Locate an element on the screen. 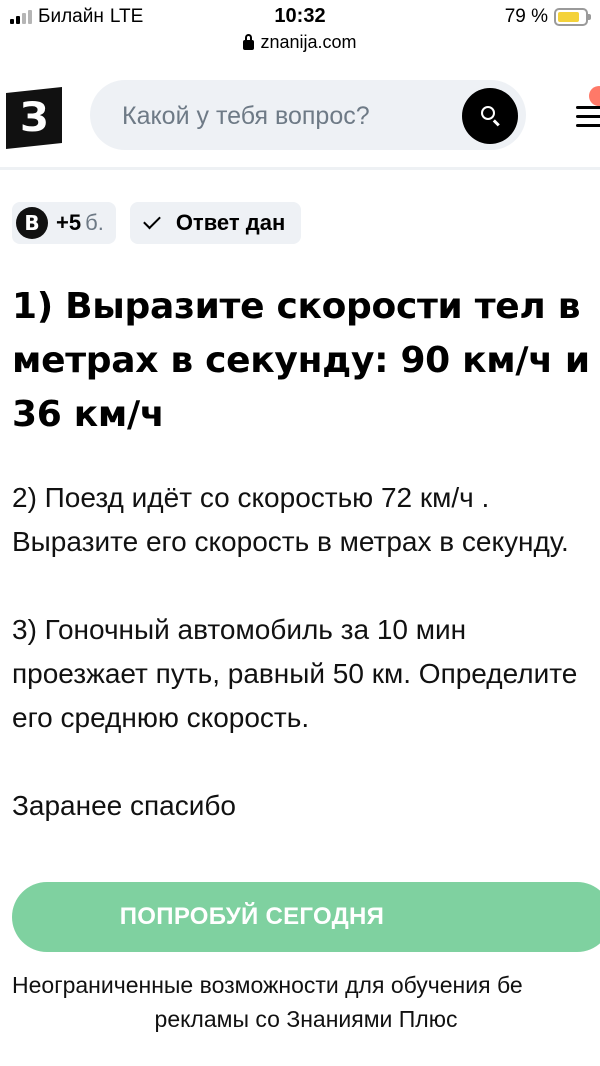 The height and width of the screenshot is (1066, 600). points-value: +5 is located at coordinates (69, 222).